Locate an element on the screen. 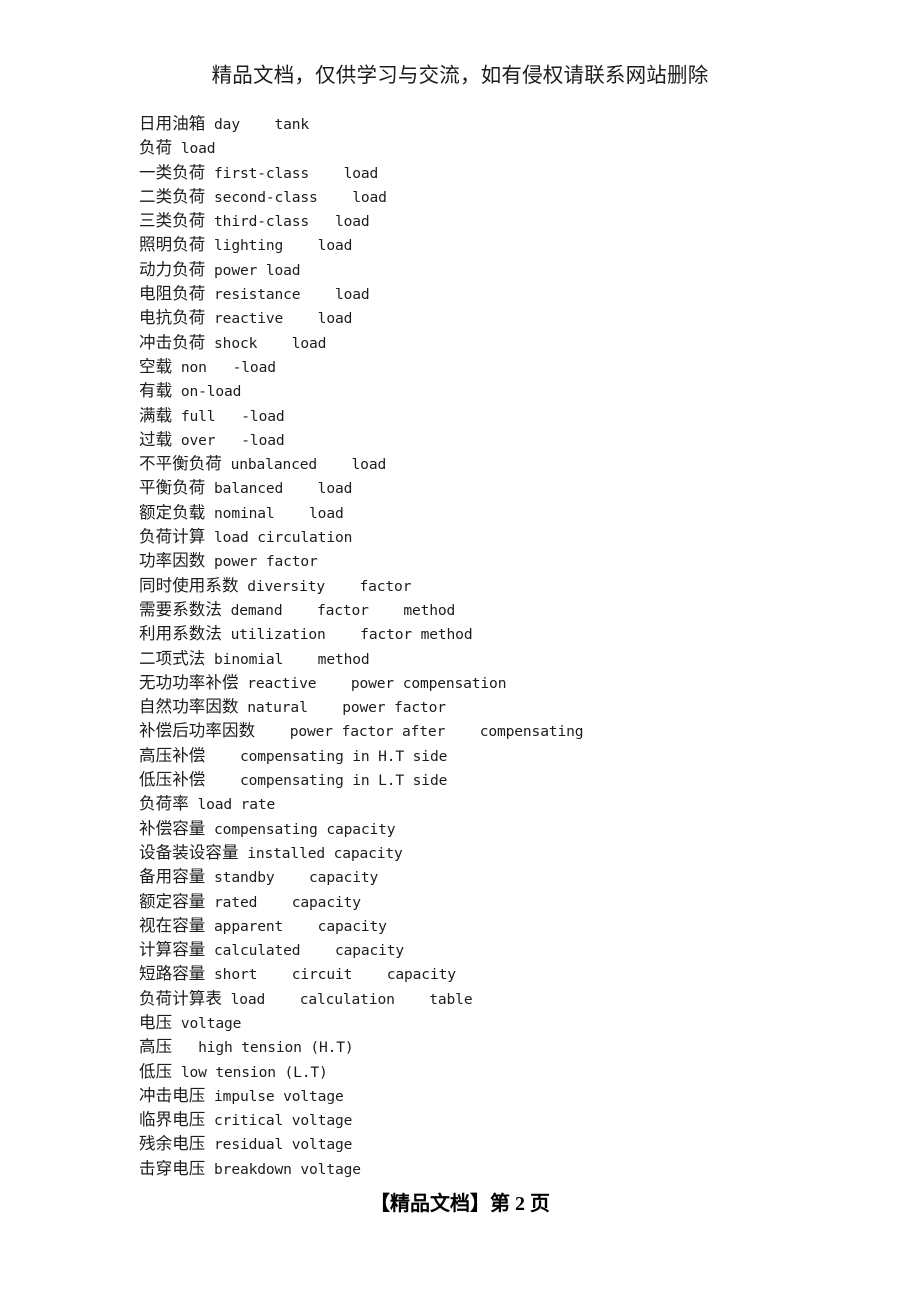 Image resolution: width=920 pixels, height=1302 pixels. glossary-term-zh: 击穿电压 is located at coordinates (172, 1168).